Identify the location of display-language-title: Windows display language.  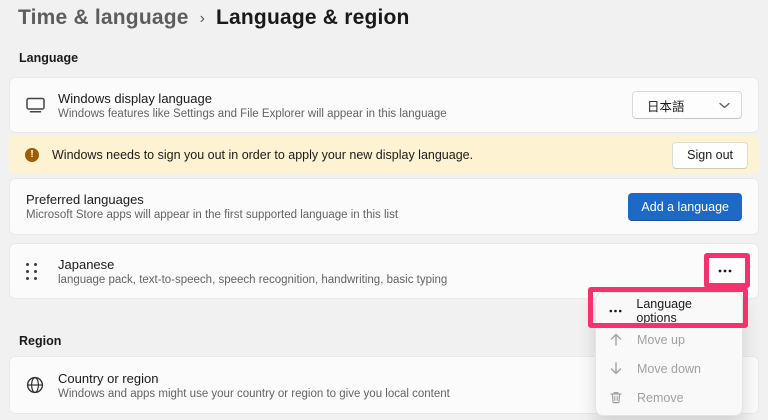
(135, 98).